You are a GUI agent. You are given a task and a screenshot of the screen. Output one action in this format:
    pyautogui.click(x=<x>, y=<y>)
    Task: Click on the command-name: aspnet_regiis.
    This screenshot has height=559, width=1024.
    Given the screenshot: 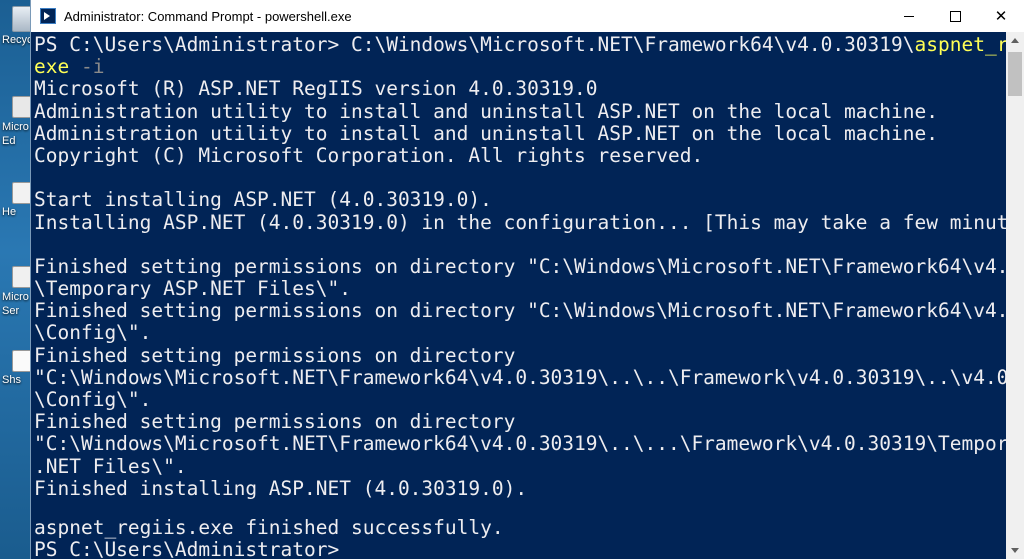 What is the action you would take?
    pyautogui.click(x=960, y=44)
    